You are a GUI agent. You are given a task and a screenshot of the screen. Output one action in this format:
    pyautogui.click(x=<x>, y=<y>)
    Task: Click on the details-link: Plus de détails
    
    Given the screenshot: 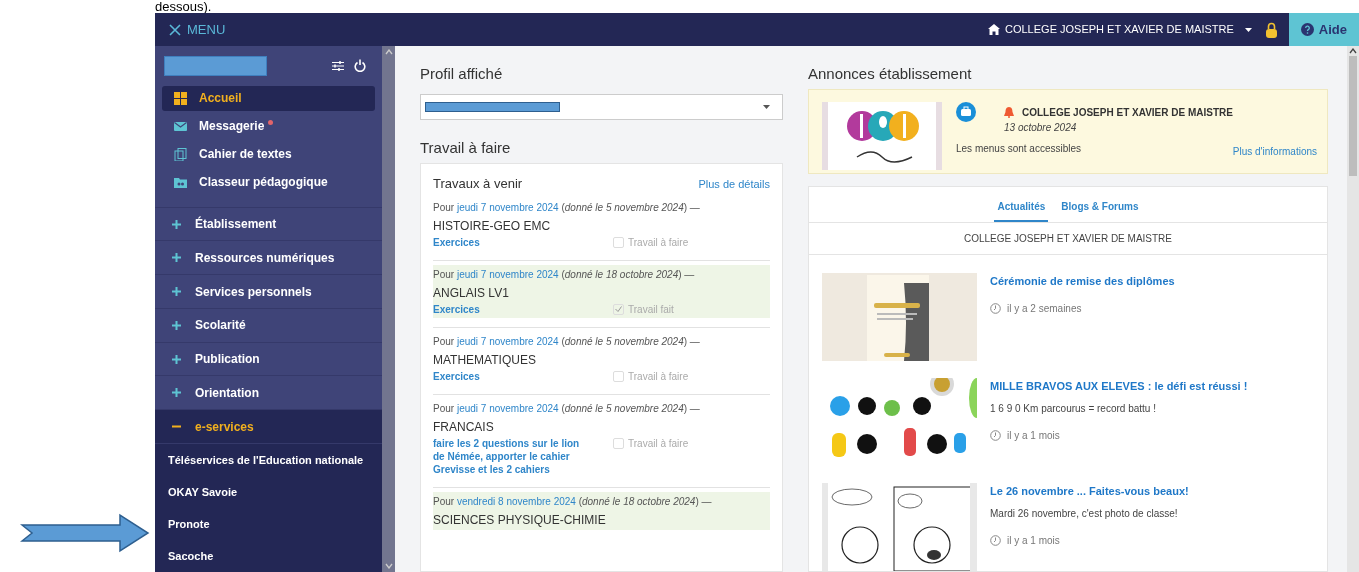 What is the action you would take?
    pyautogui.click(x=734, y=183)
    